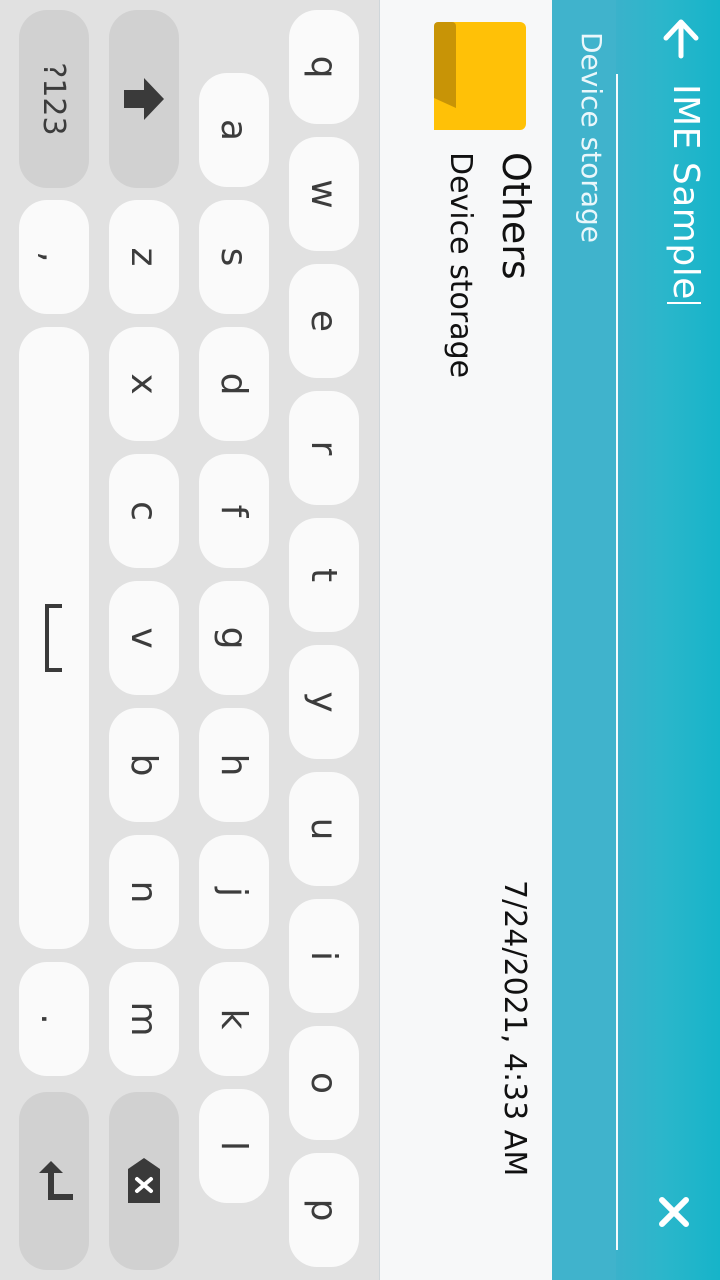  Describe the element at coordinates (591, 137) in the screenshot. I see `breadcrumb: Device storage` at that location.